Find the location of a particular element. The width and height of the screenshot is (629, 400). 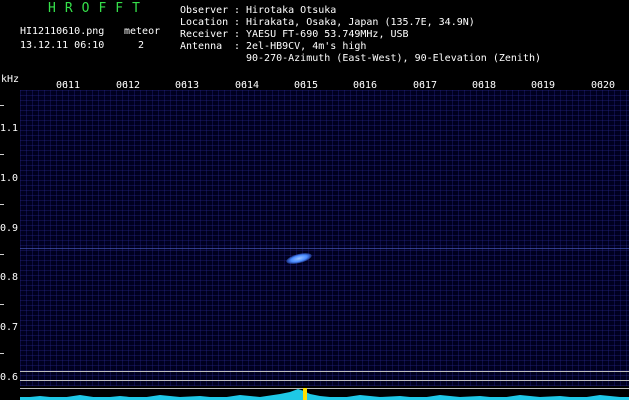

datetime: 13.12.11 06:10 is located at coordinates (62, 45).